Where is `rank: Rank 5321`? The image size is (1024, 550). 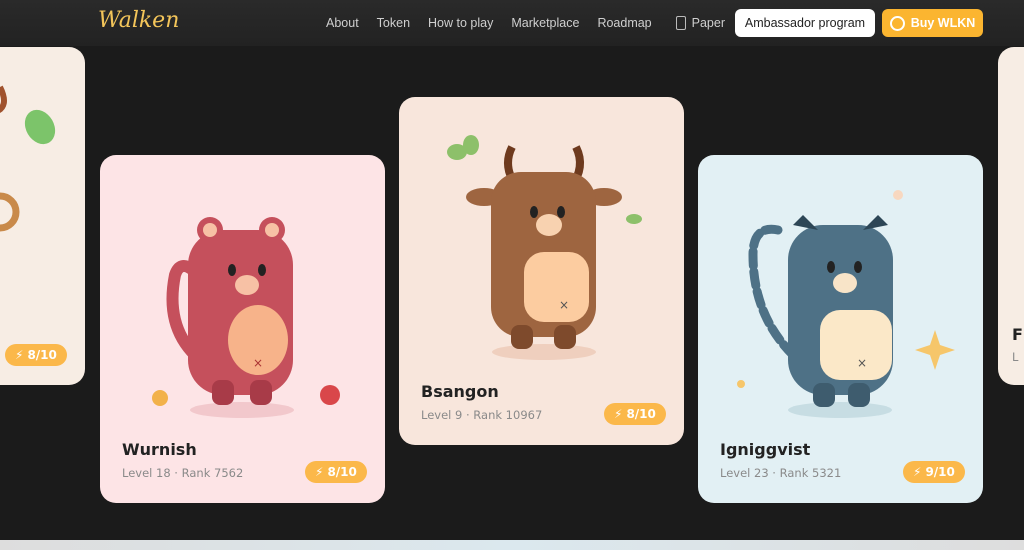
rank: Rank 5321 is located at coordinates (810, 473).